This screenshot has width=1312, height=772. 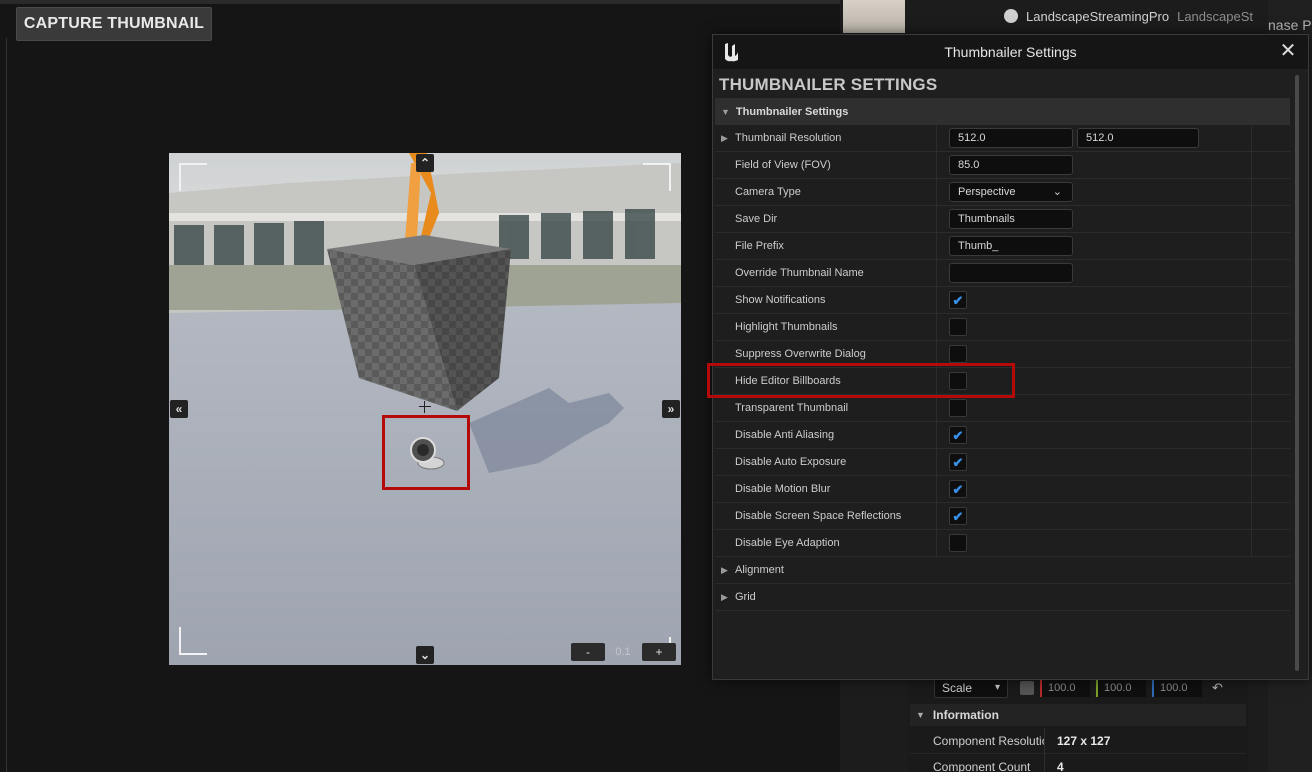 I want to click on grid-group-row: ▶ Grid, so click(x=1002, y=597).